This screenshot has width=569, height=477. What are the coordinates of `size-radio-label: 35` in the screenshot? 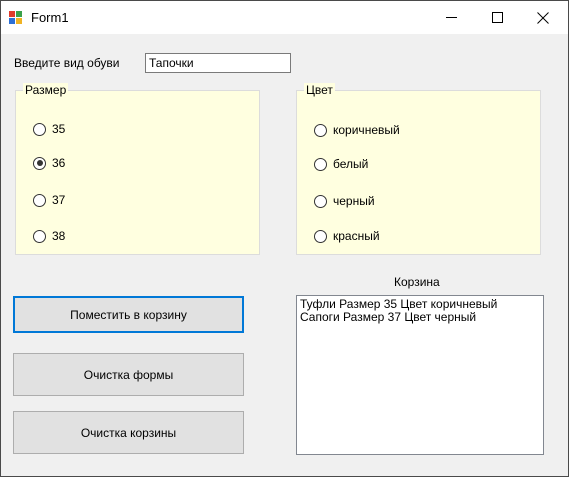 It's located at (59, 129).